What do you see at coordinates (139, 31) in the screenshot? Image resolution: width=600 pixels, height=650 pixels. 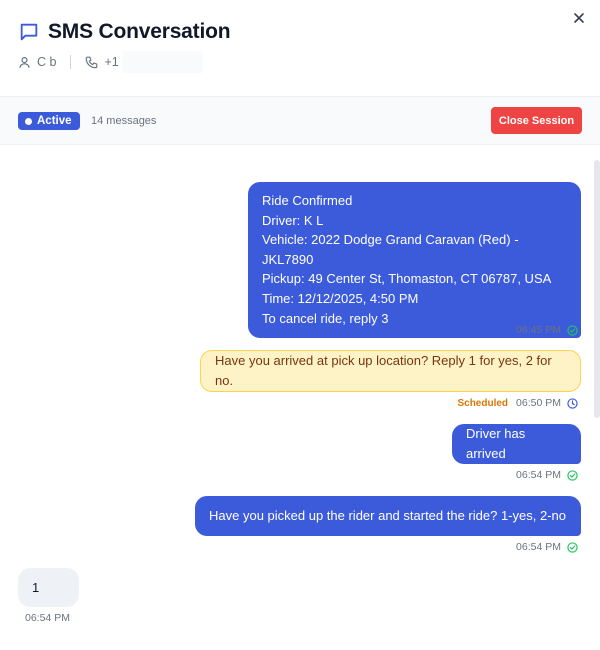 I see `dialog-title: SMS Conversation` at bounding box center [139, 31].